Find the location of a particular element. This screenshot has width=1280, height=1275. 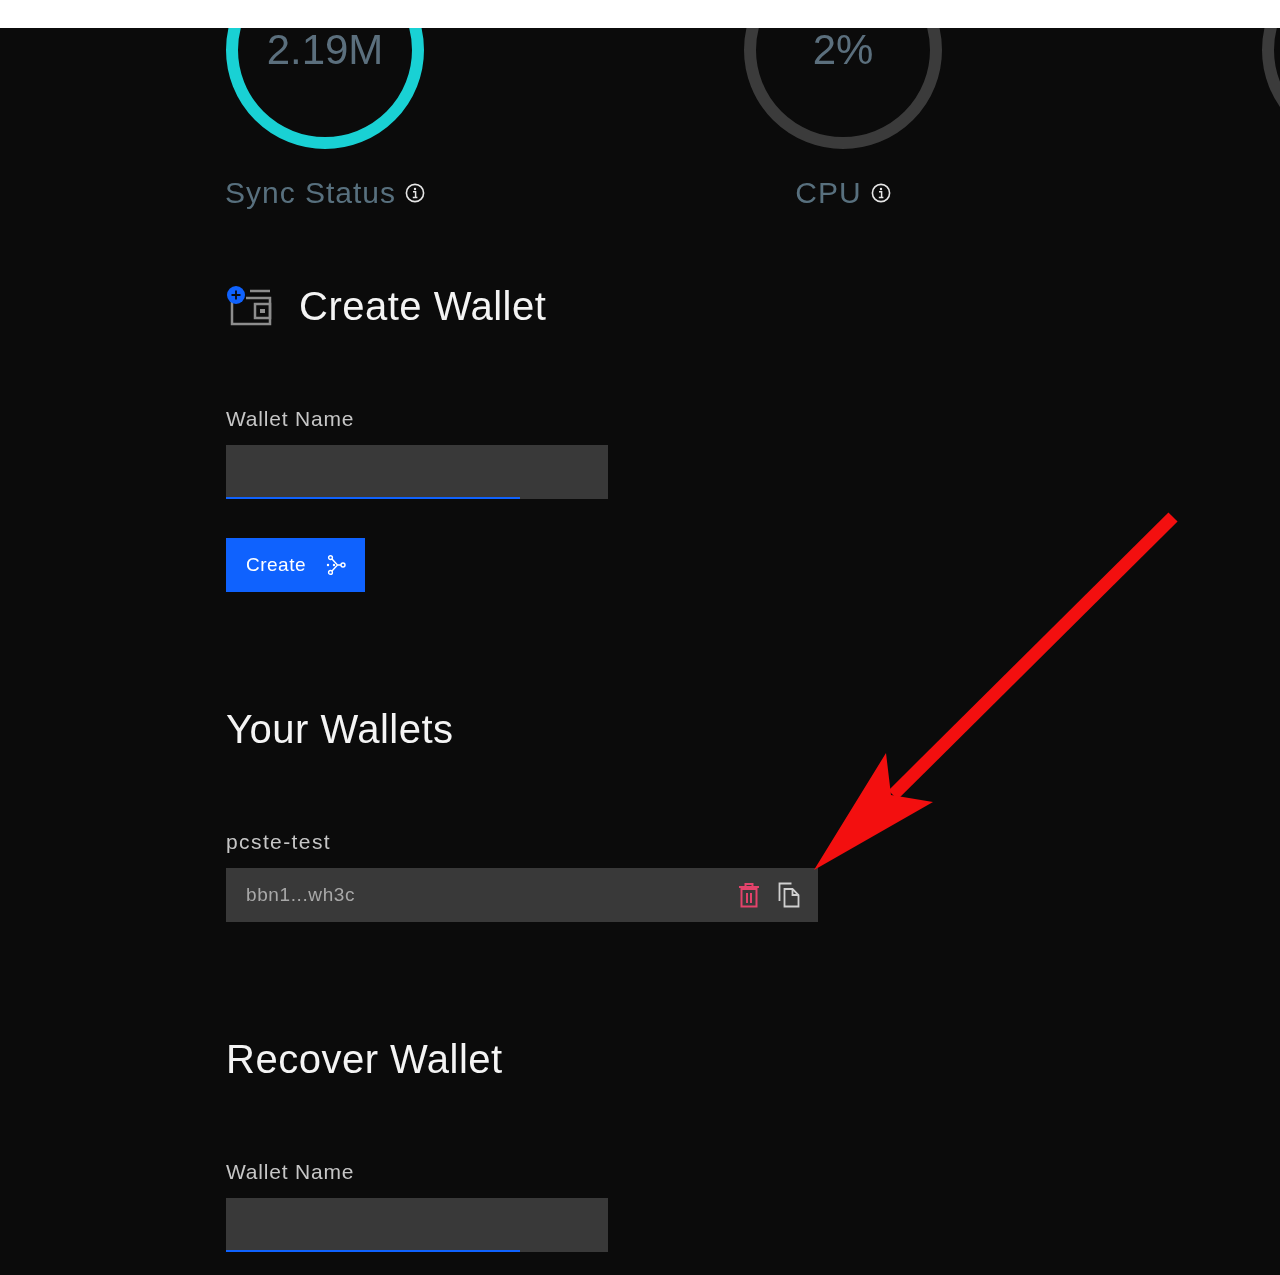

wallet-address: bbn1...wh3c is located at coordinates (301, 895).